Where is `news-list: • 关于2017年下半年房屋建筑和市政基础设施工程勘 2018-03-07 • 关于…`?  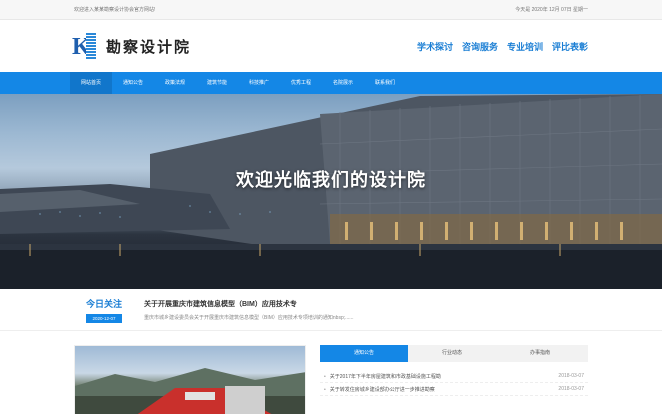
news-list: • 关于2017年下半年房屋建筑和市政基础设施工程勘 2018-03-07 • 关于… is located at coordinates (454, 379).